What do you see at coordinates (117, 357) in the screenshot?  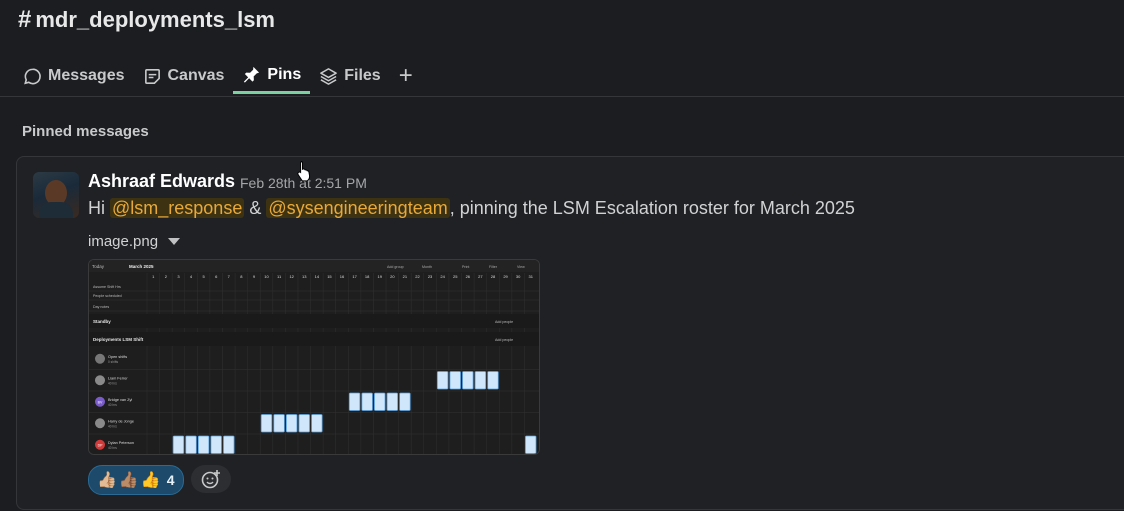 I see `roster-person-name: Open shifts` at bounding box center [117, 357].